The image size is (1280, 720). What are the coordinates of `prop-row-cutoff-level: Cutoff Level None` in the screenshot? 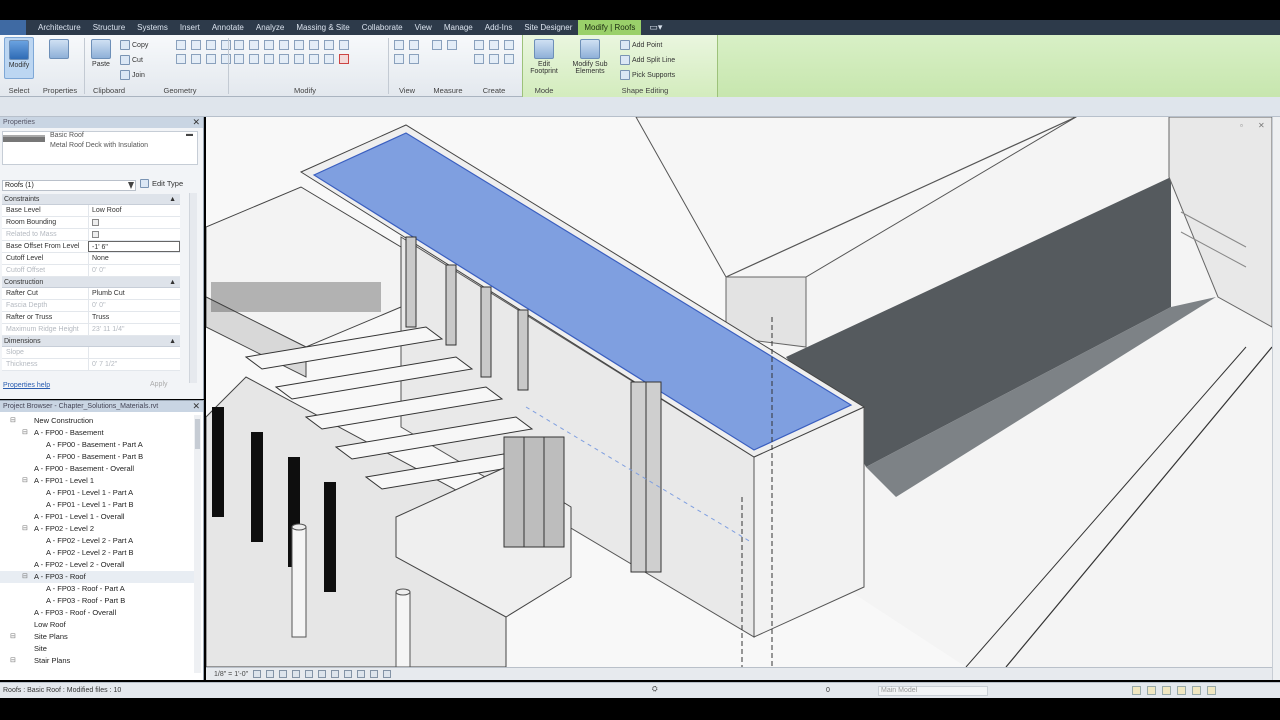 It's located at (91, 259).